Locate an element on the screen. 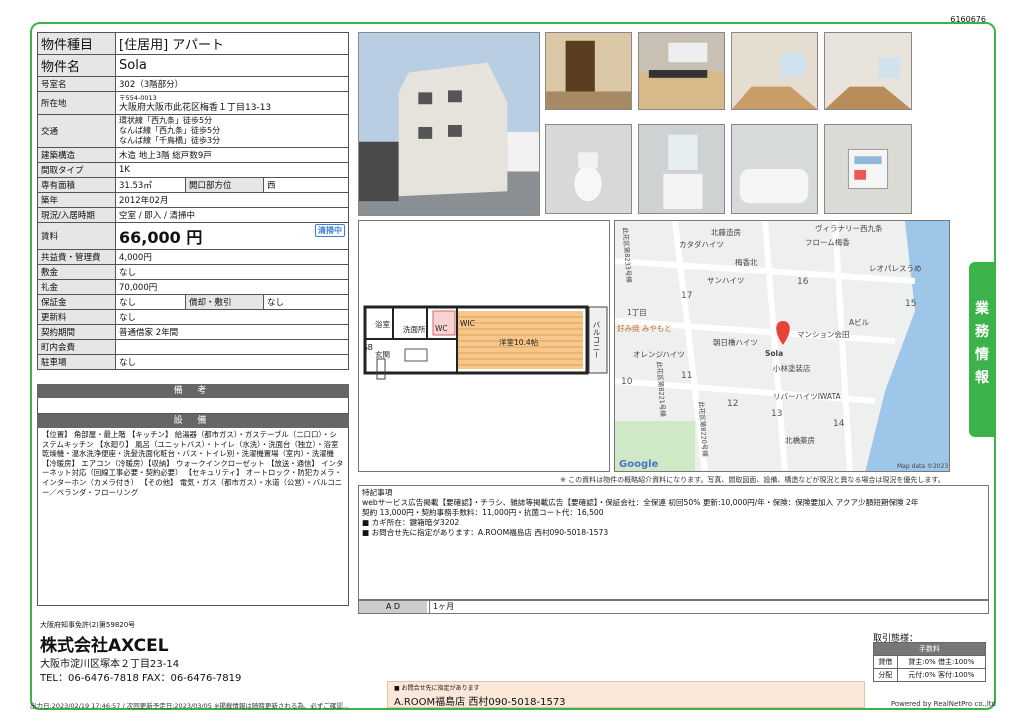 This screenshot has height=724, width=1024. structure-label: 建築構造 is located at coordinates (76, 155).